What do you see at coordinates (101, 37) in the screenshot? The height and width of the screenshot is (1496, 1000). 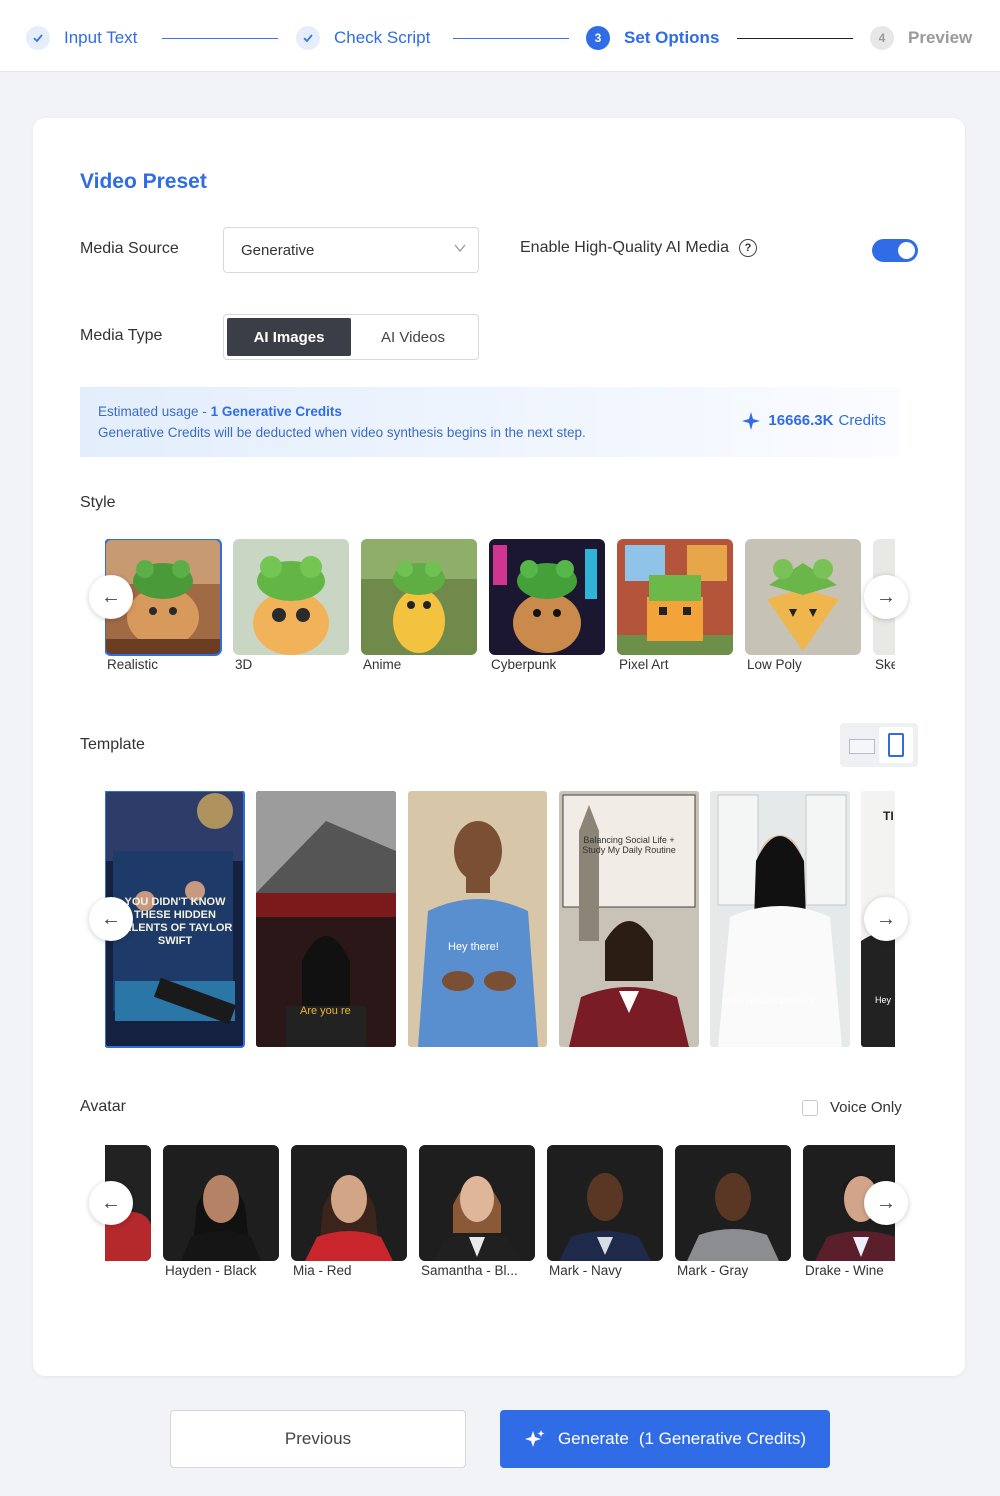 I see `step-label: Input Text` at bounding box center [101, 37].